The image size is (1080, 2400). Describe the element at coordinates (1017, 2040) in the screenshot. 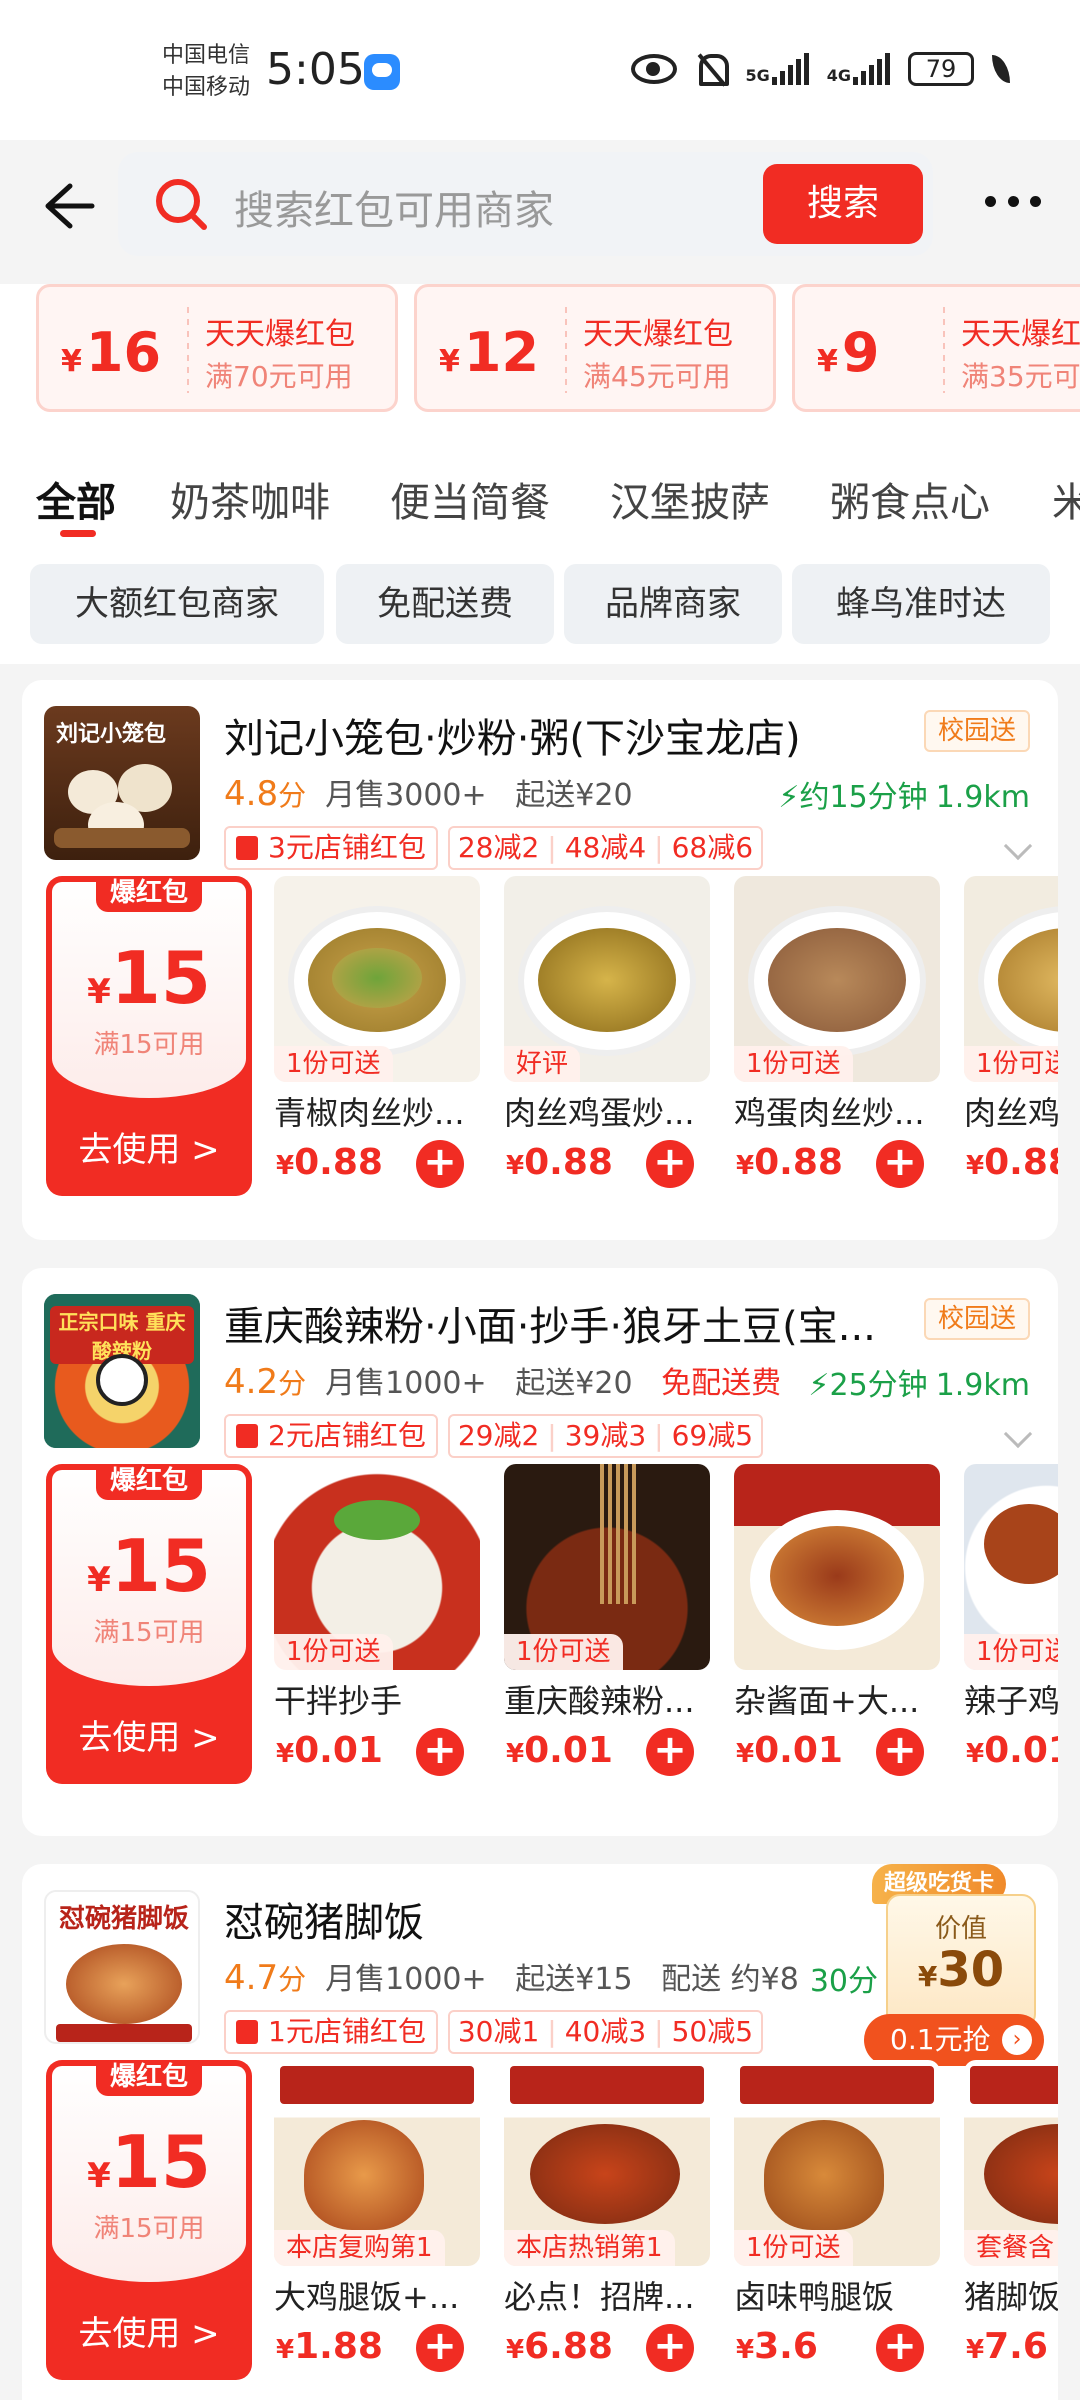

I see `arrow-right-icon: ›` at that location.